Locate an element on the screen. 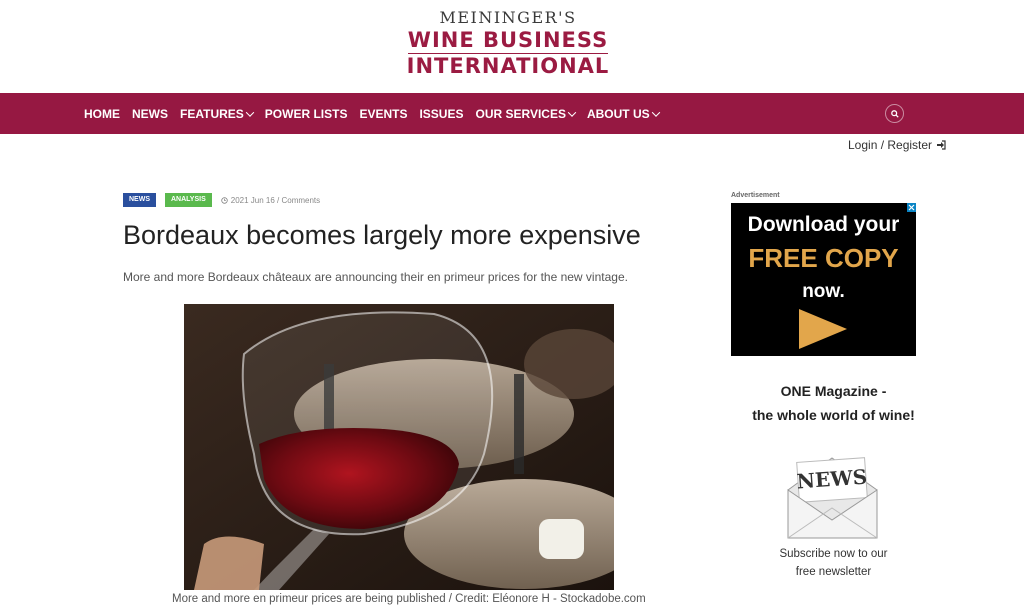  ad-choices-icon is located at coordinates (911, 207).